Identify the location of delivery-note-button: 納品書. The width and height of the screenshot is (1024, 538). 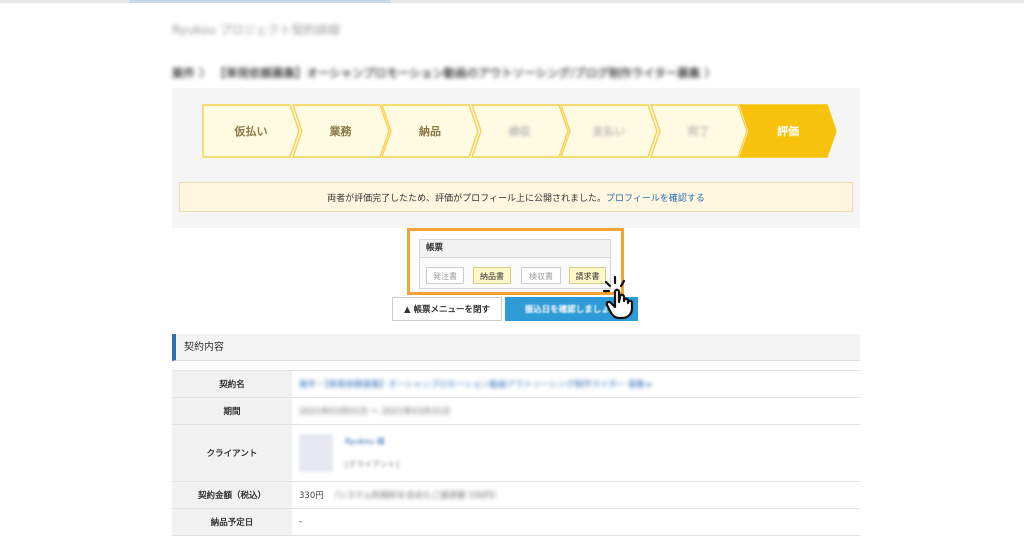
(492, 275).